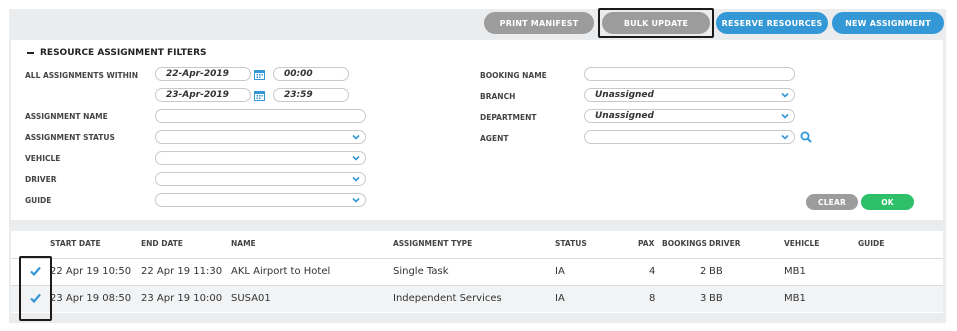 The width and height of the screenshot is (957, 331). Describe the element at coordinates (30, 53) in the screenshot. I see `minus-icon` at that location.